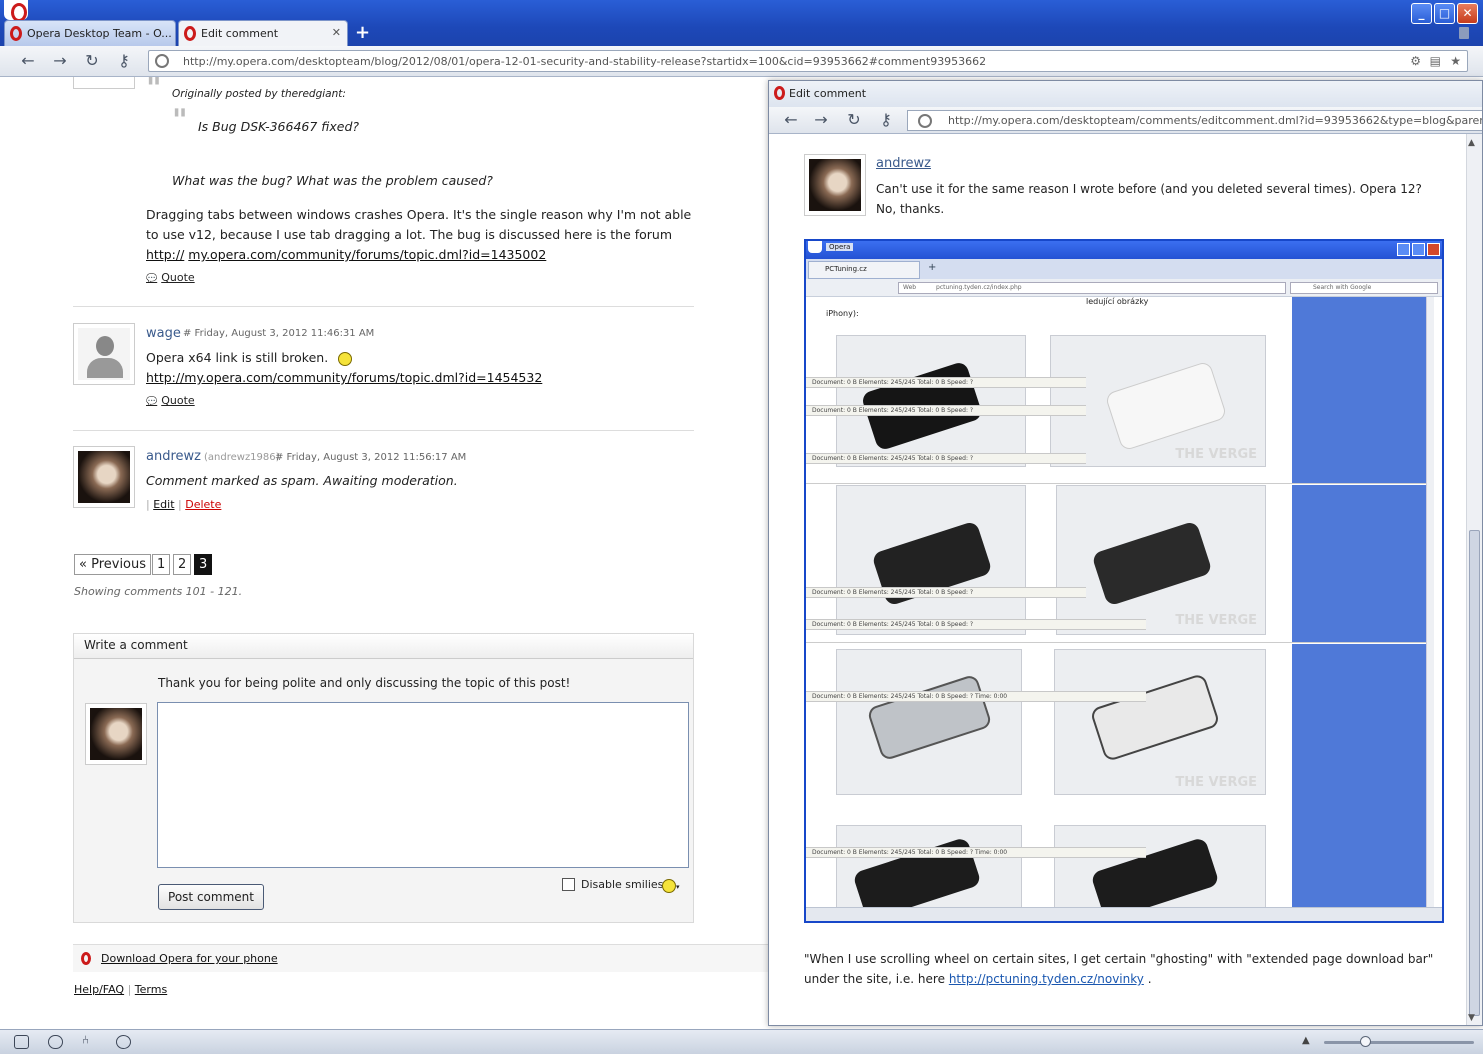 This screenshot has width=1483, height=1054. Describe the element at coordinates (182, 564) in the screenshot. I see `pager-page-2: 2` at that location.